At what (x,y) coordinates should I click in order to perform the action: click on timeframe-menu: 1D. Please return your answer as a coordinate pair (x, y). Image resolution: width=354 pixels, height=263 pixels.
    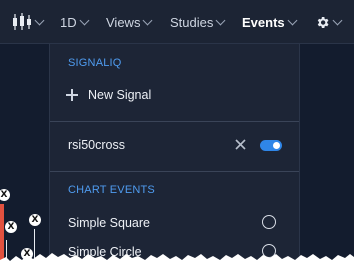
    Looking at the image, I should click on (75, 22).